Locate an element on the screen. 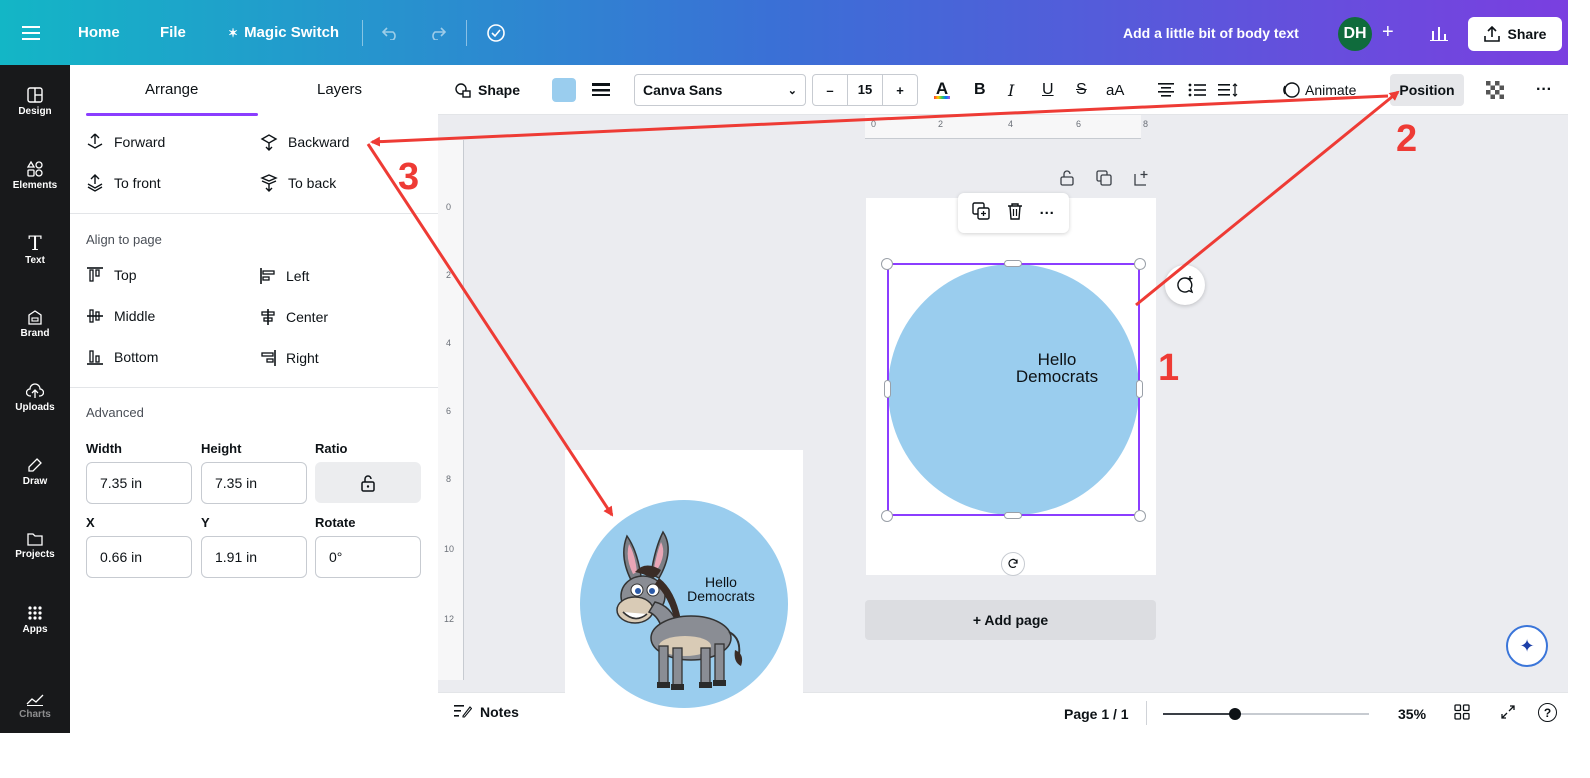  file-menu-button: File is located at coordinates (173, 32).